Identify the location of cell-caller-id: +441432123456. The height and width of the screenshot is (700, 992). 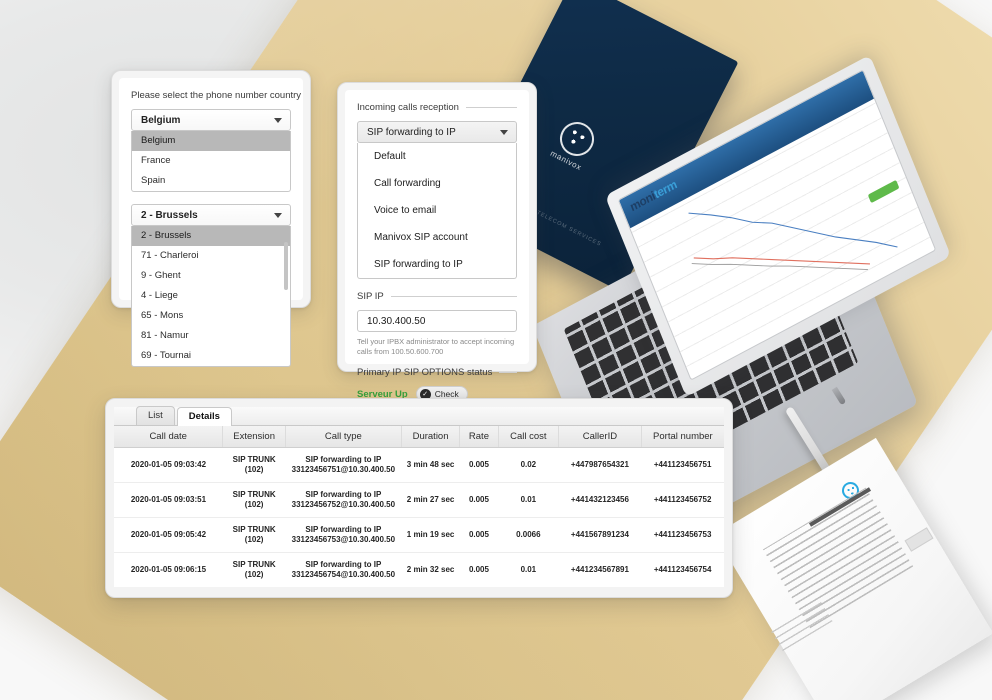
(600, 500).